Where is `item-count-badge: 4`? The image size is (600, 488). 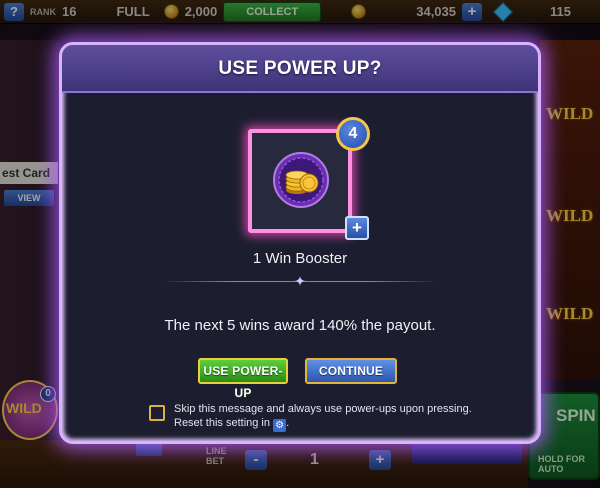
item-count-badge: 4 is located at coordinates (353, 134).